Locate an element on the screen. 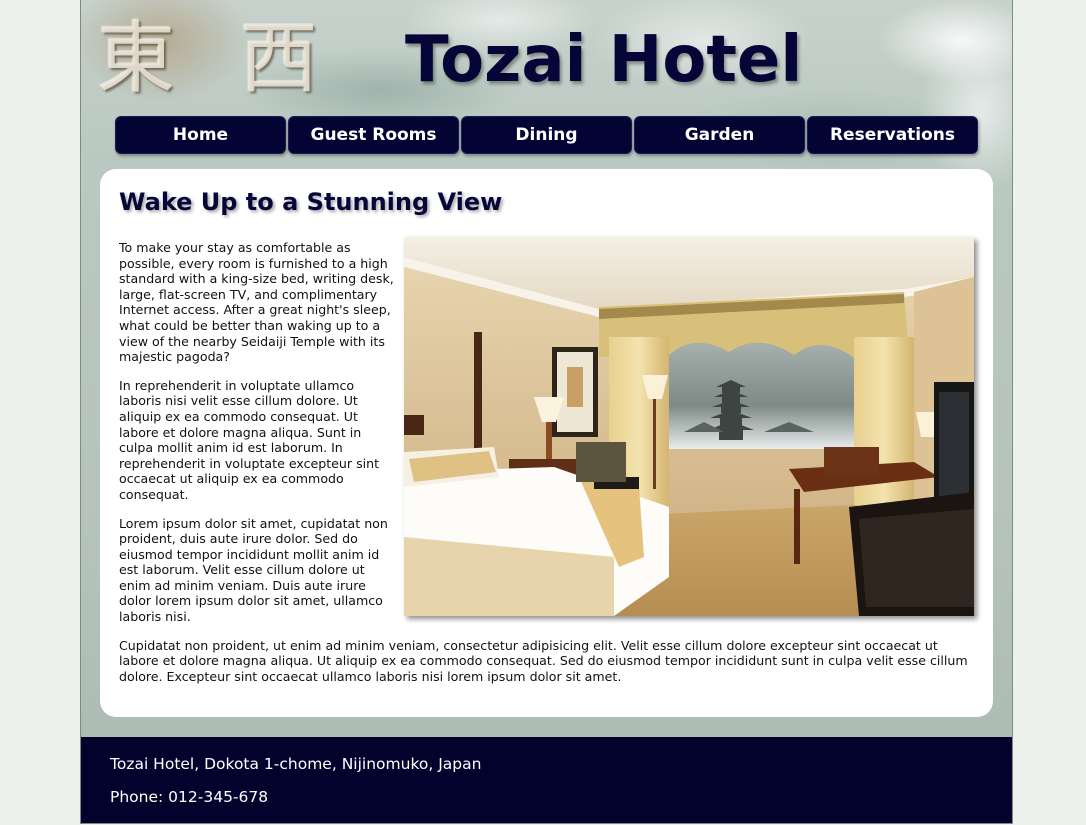 The height and width of the screenshot is (825, 1086). nav-dining: Dining is located at coordinates (546, 135).